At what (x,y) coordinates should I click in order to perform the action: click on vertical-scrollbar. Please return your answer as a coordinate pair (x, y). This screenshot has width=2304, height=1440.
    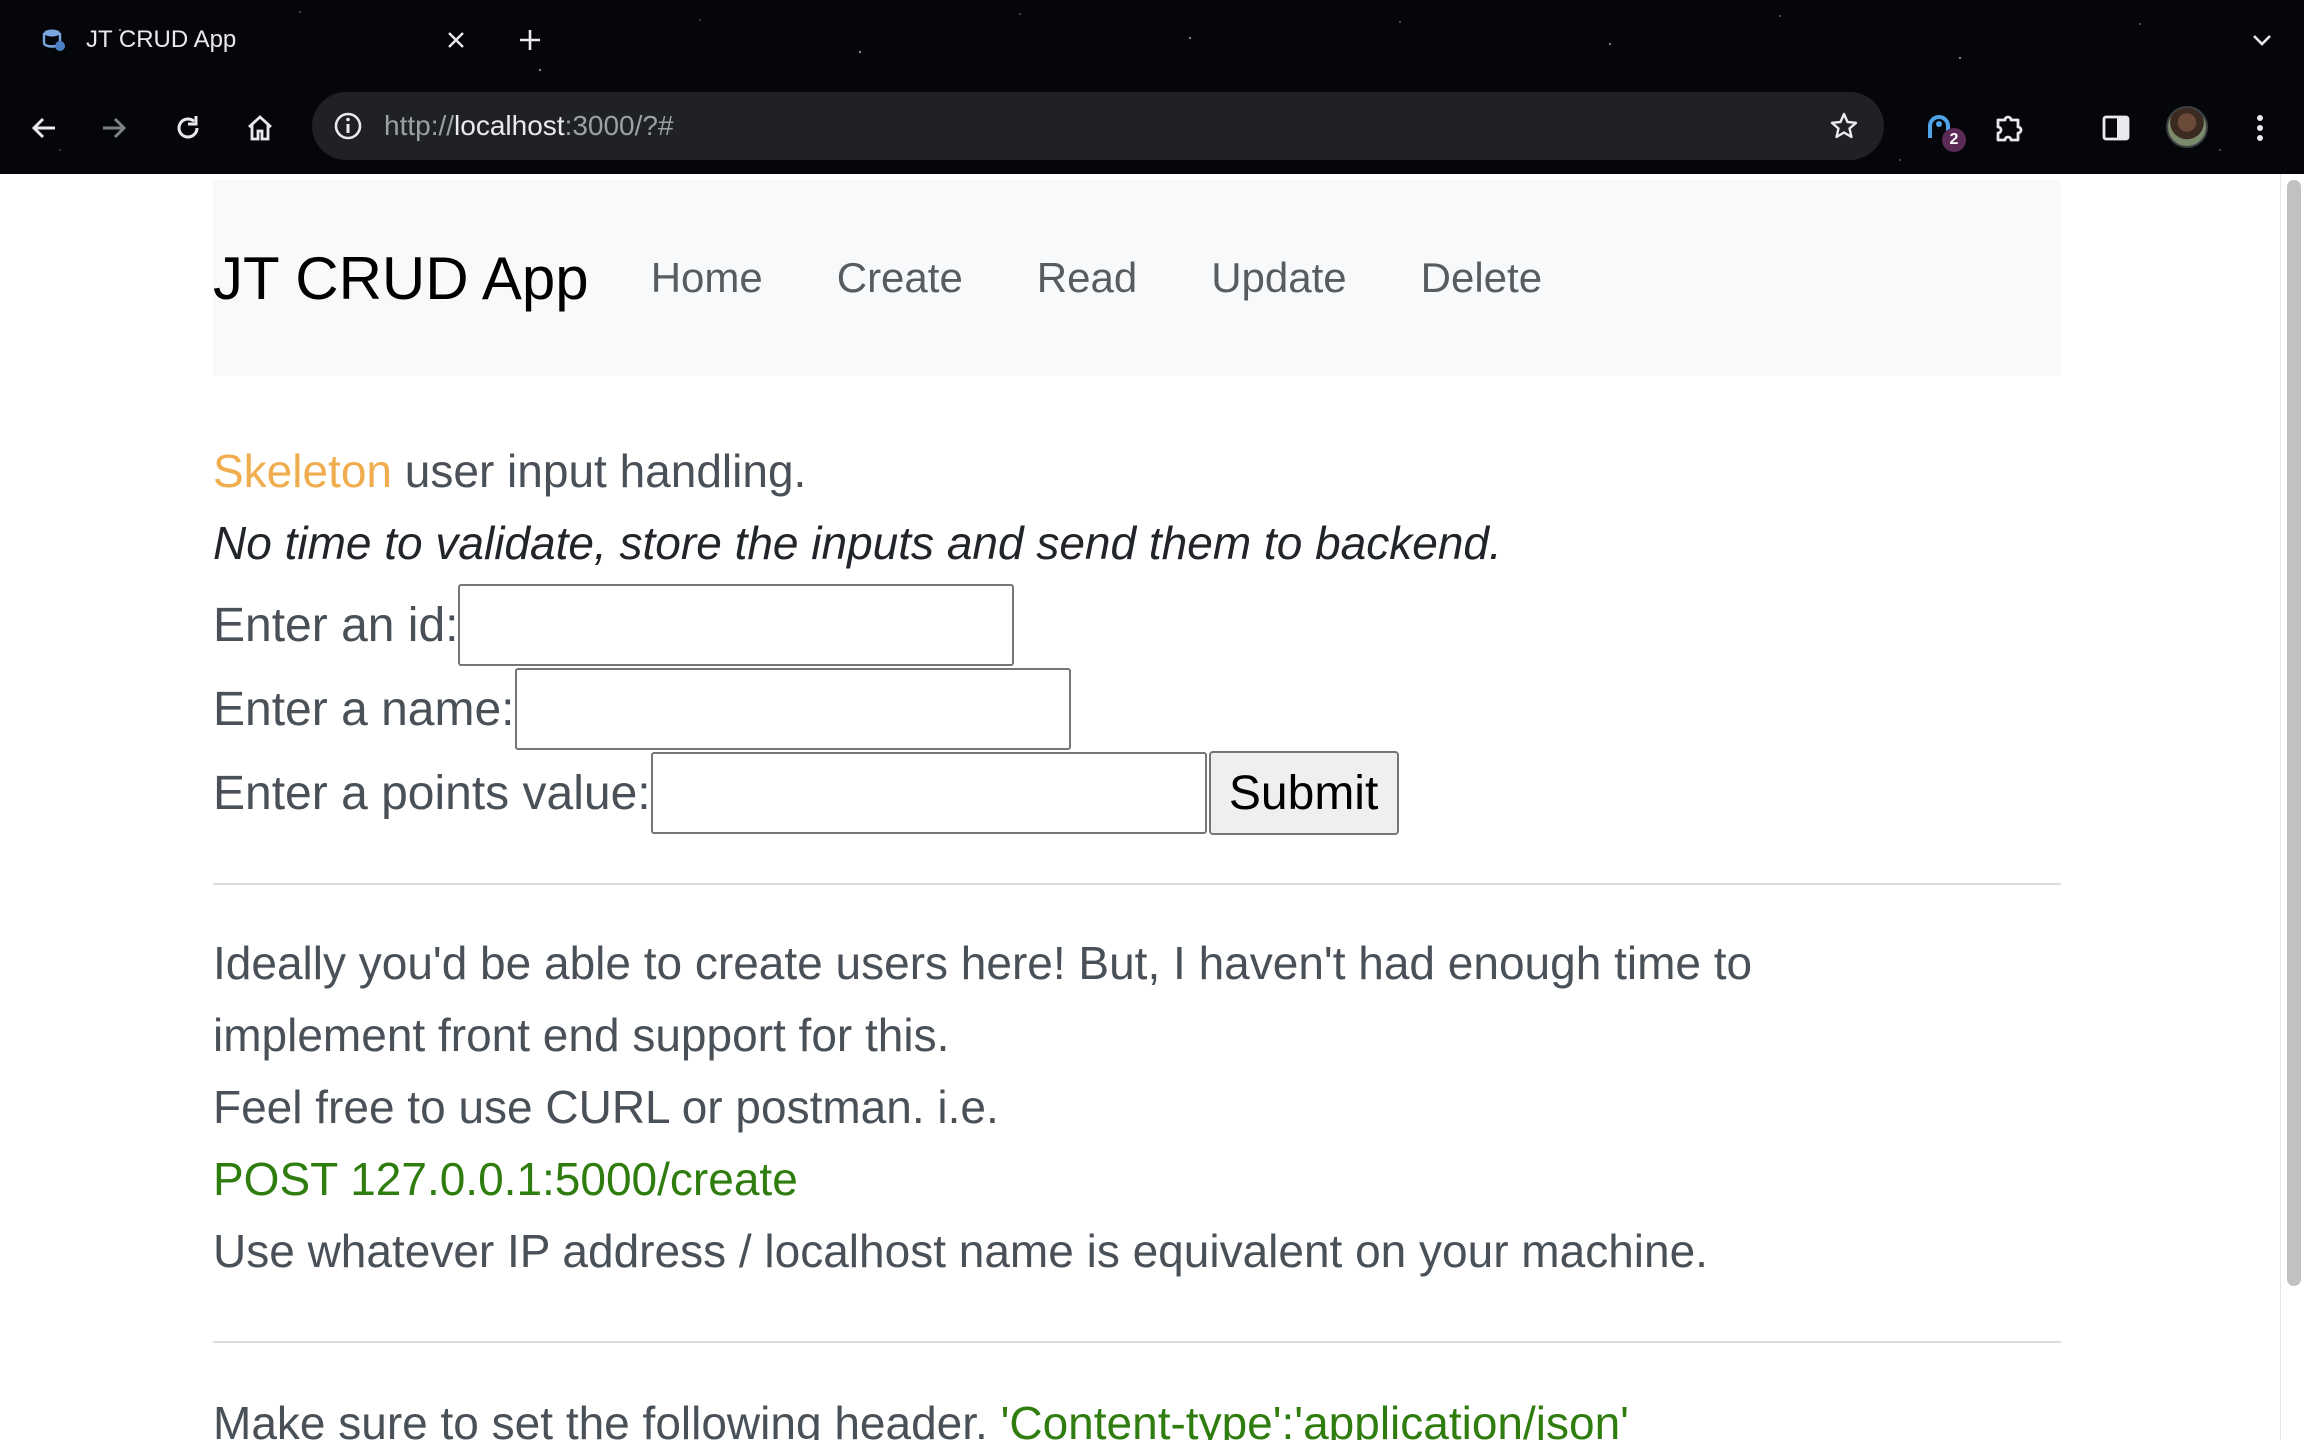
    Looking at the image, I should click on (2292, 807).